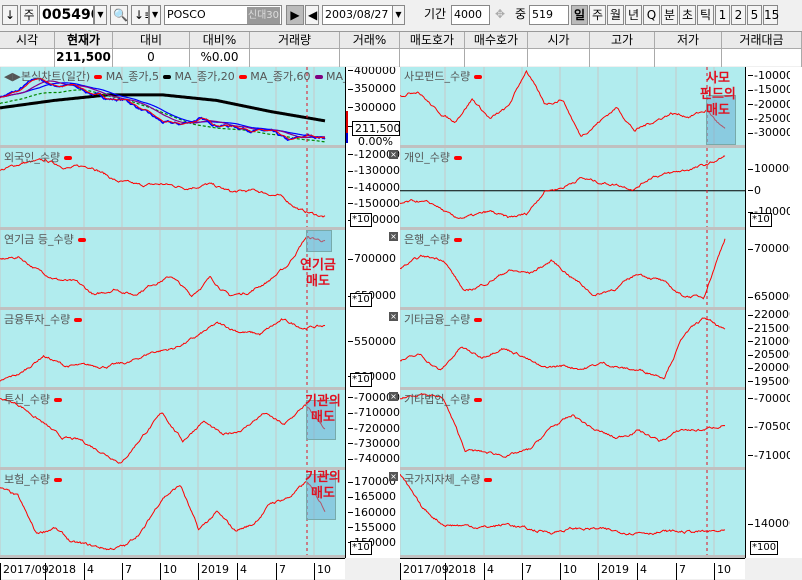  Describe the element at coordinates (358, 15) in the screenshot. I see `date-input: 2003/08/27` at that location.